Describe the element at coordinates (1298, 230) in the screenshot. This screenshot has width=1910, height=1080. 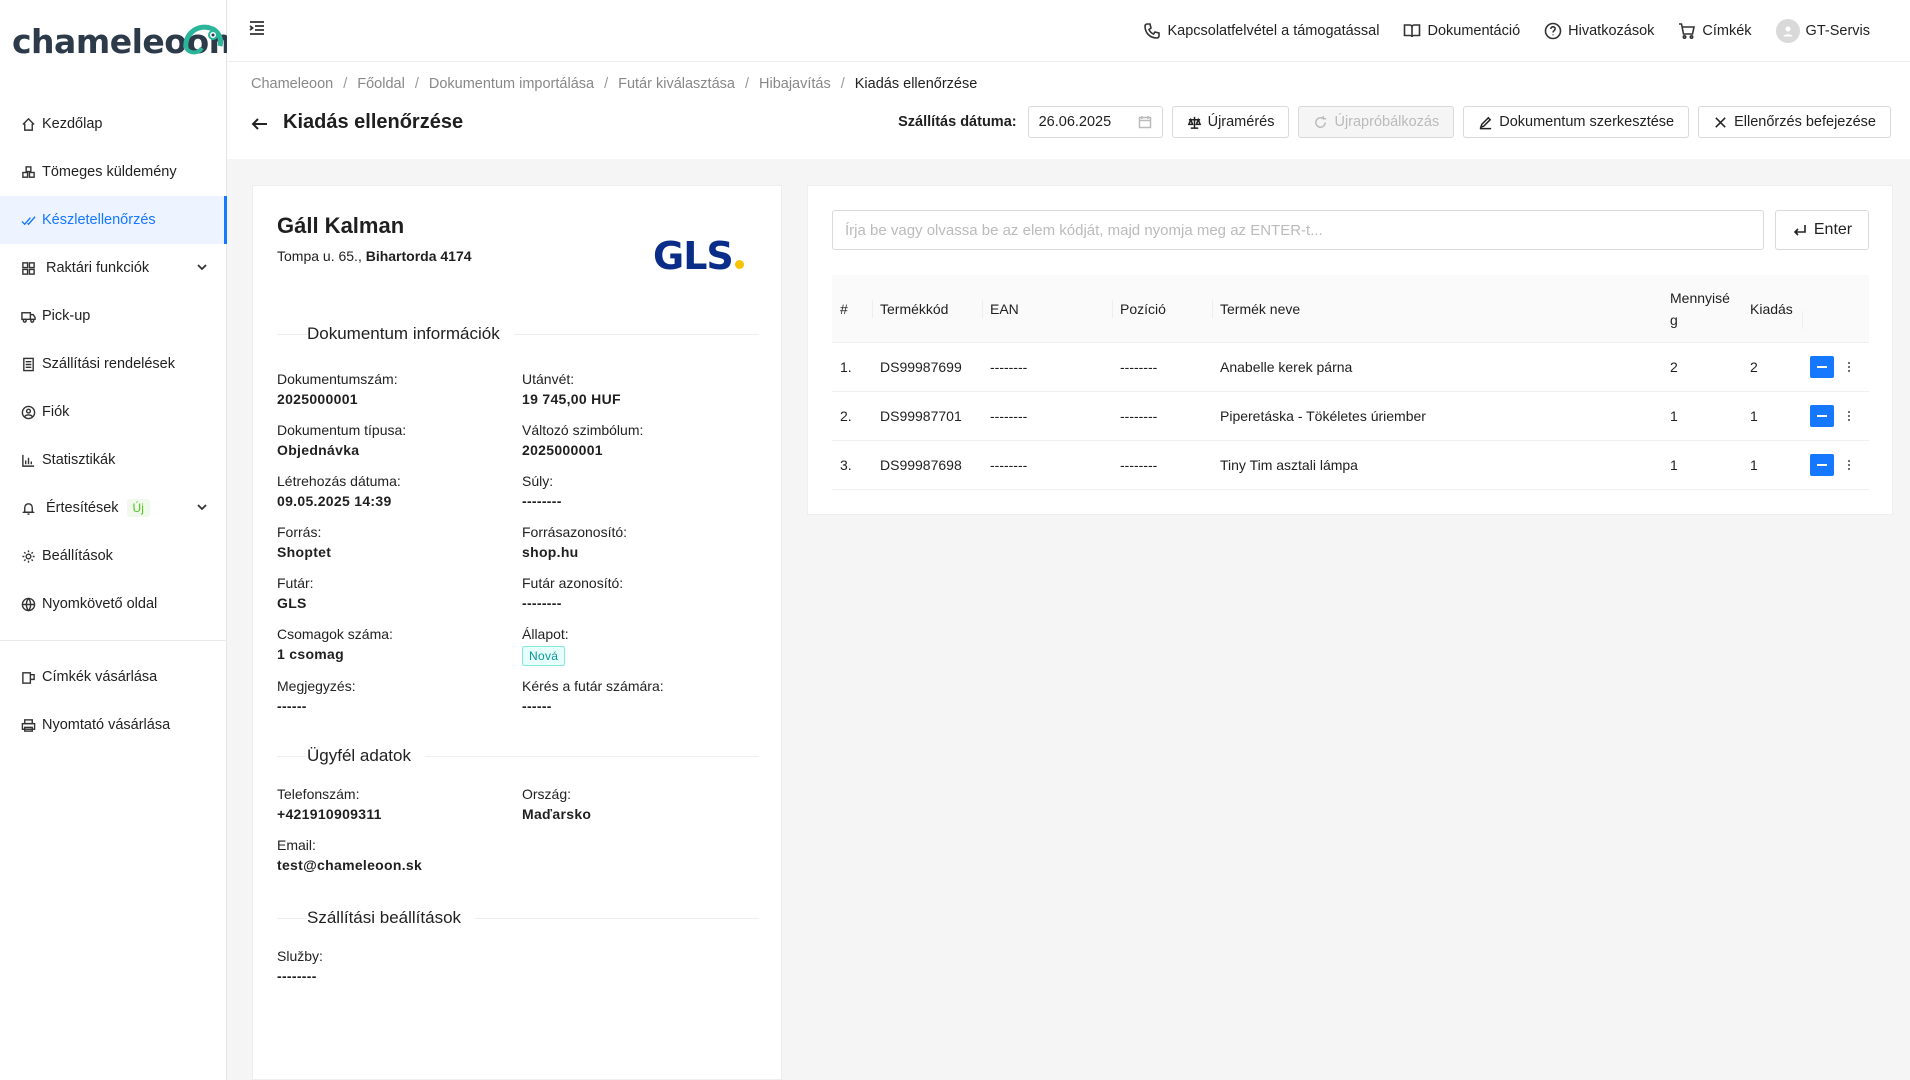
I see `item-code-input` at that location.